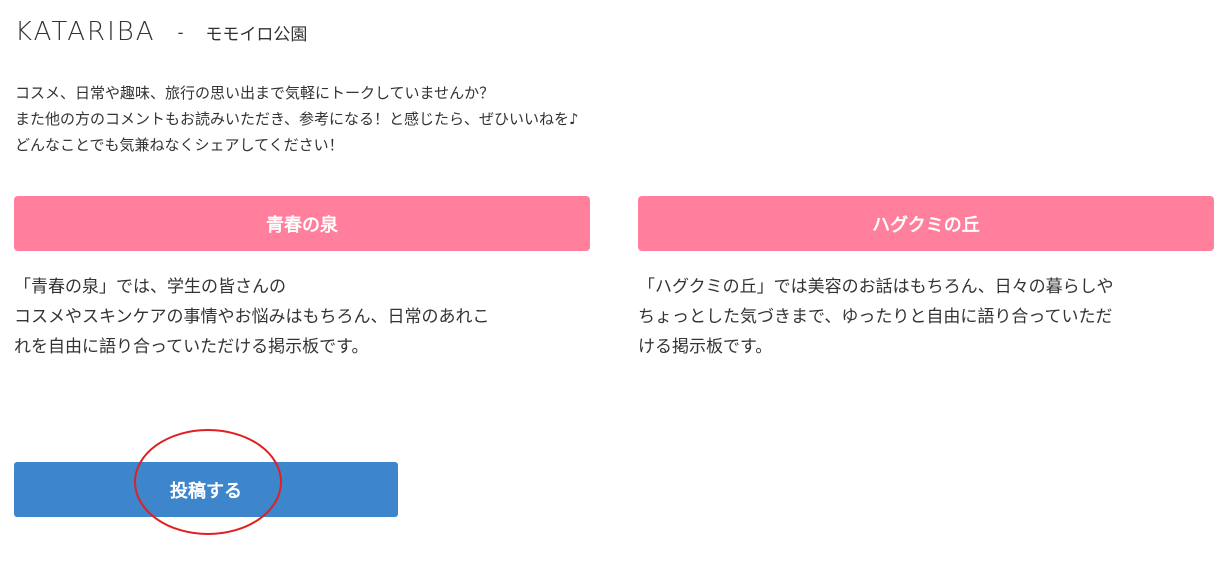 The width and height of the screenshot is (1217, 562). I want to click on intro-line: どんなことでも気兼ねなくシェアしてください！, so click(179, 145).